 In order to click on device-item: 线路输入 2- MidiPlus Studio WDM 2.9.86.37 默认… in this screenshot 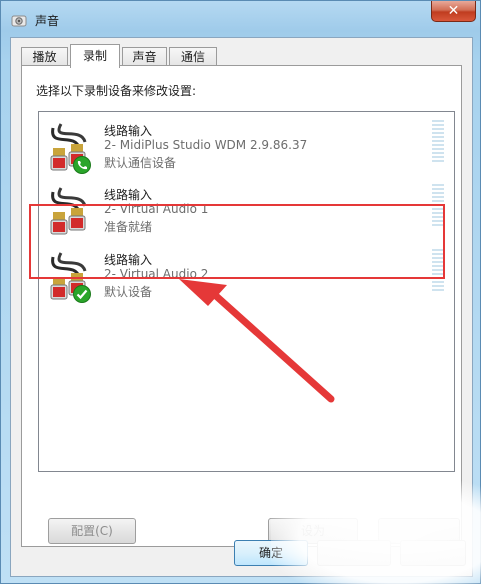, I will do `click(246, 148)`.